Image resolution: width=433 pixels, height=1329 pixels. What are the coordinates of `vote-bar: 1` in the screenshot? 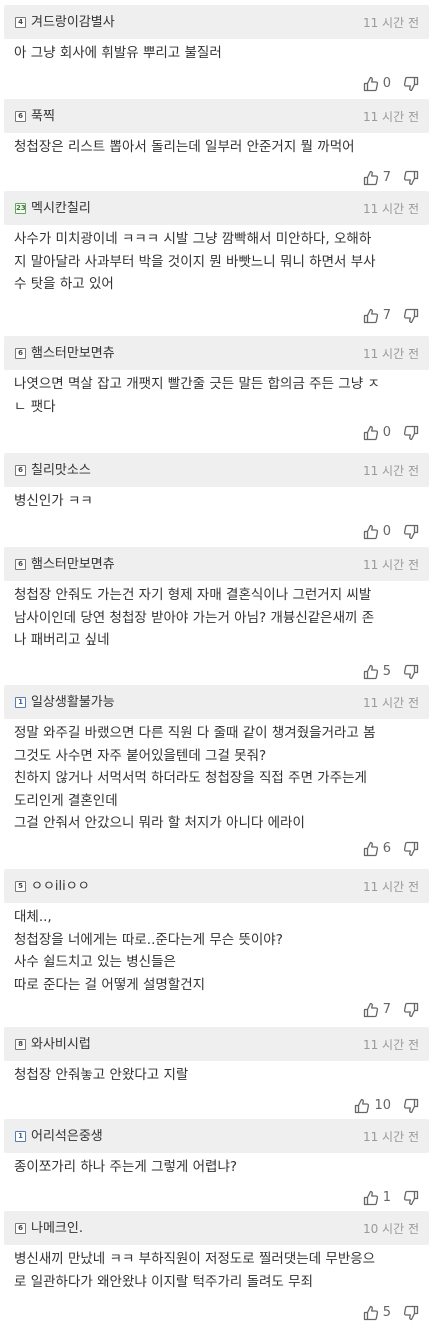 It's located at (391, 1198).